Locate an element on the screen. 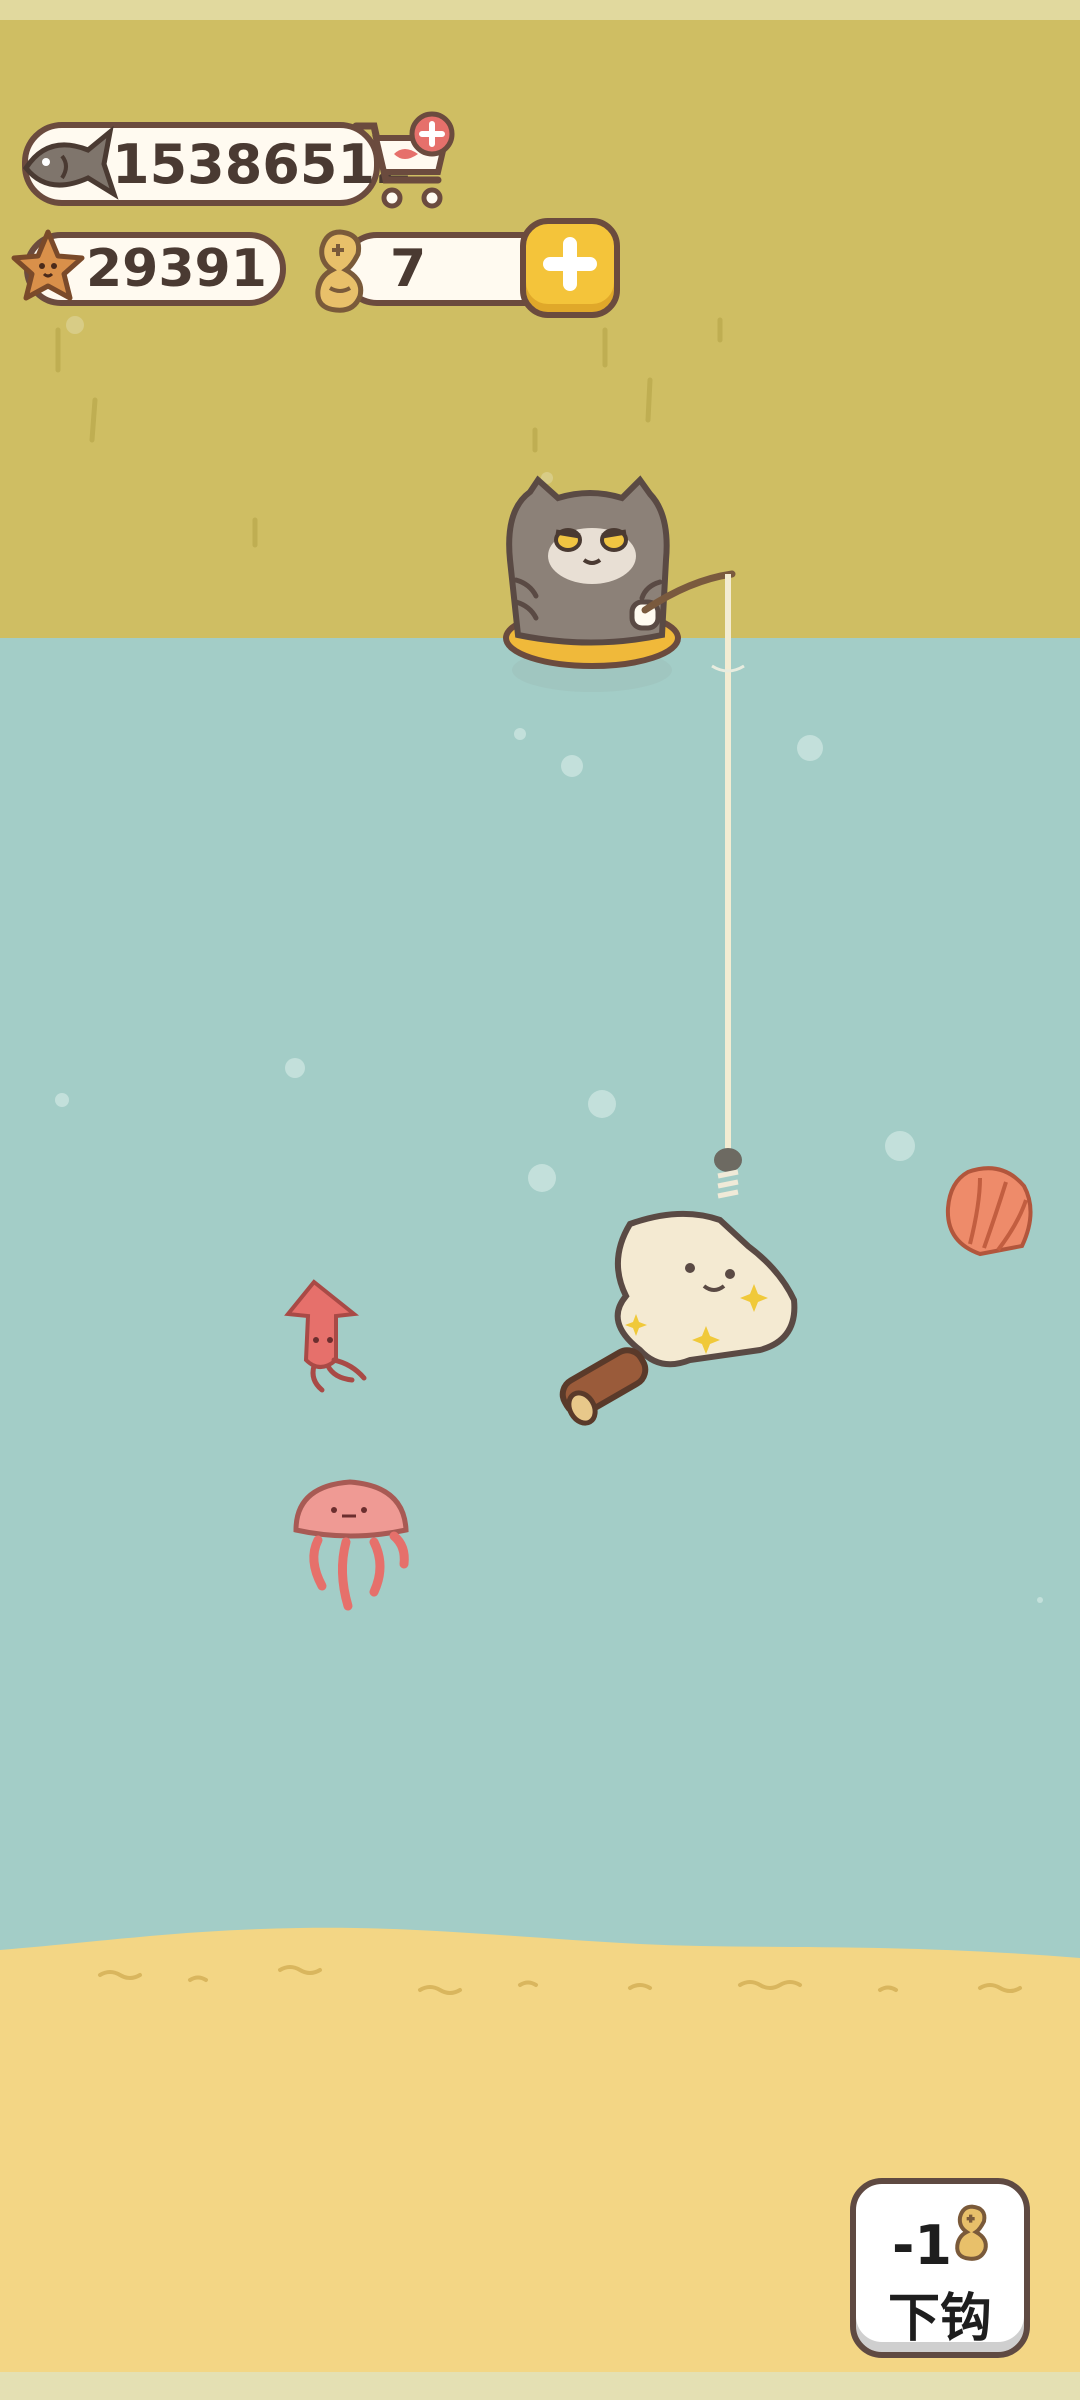  caught-item-stone is located at coordinates (678, 1318).